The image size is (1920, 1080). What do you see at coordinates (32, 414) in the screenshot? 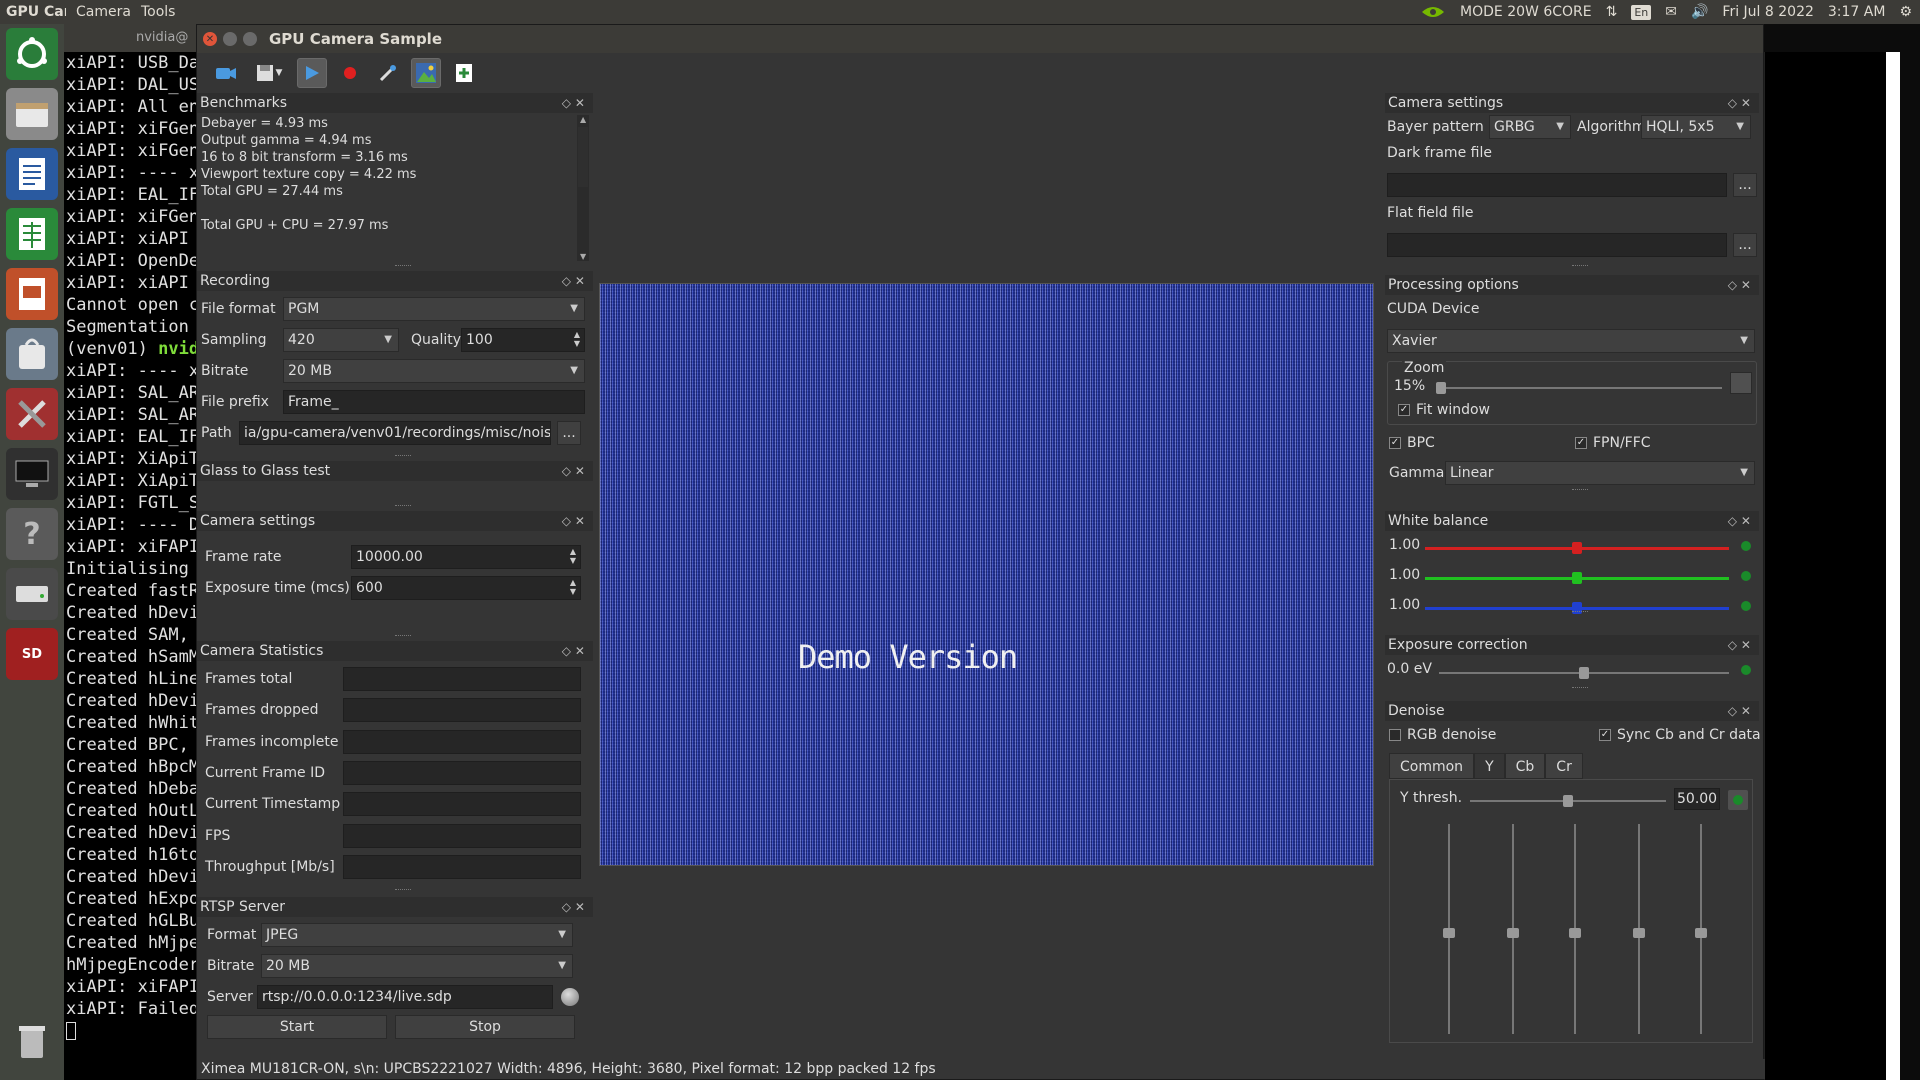
I see `settings-tools-icon` at bounding box center [32, 414].